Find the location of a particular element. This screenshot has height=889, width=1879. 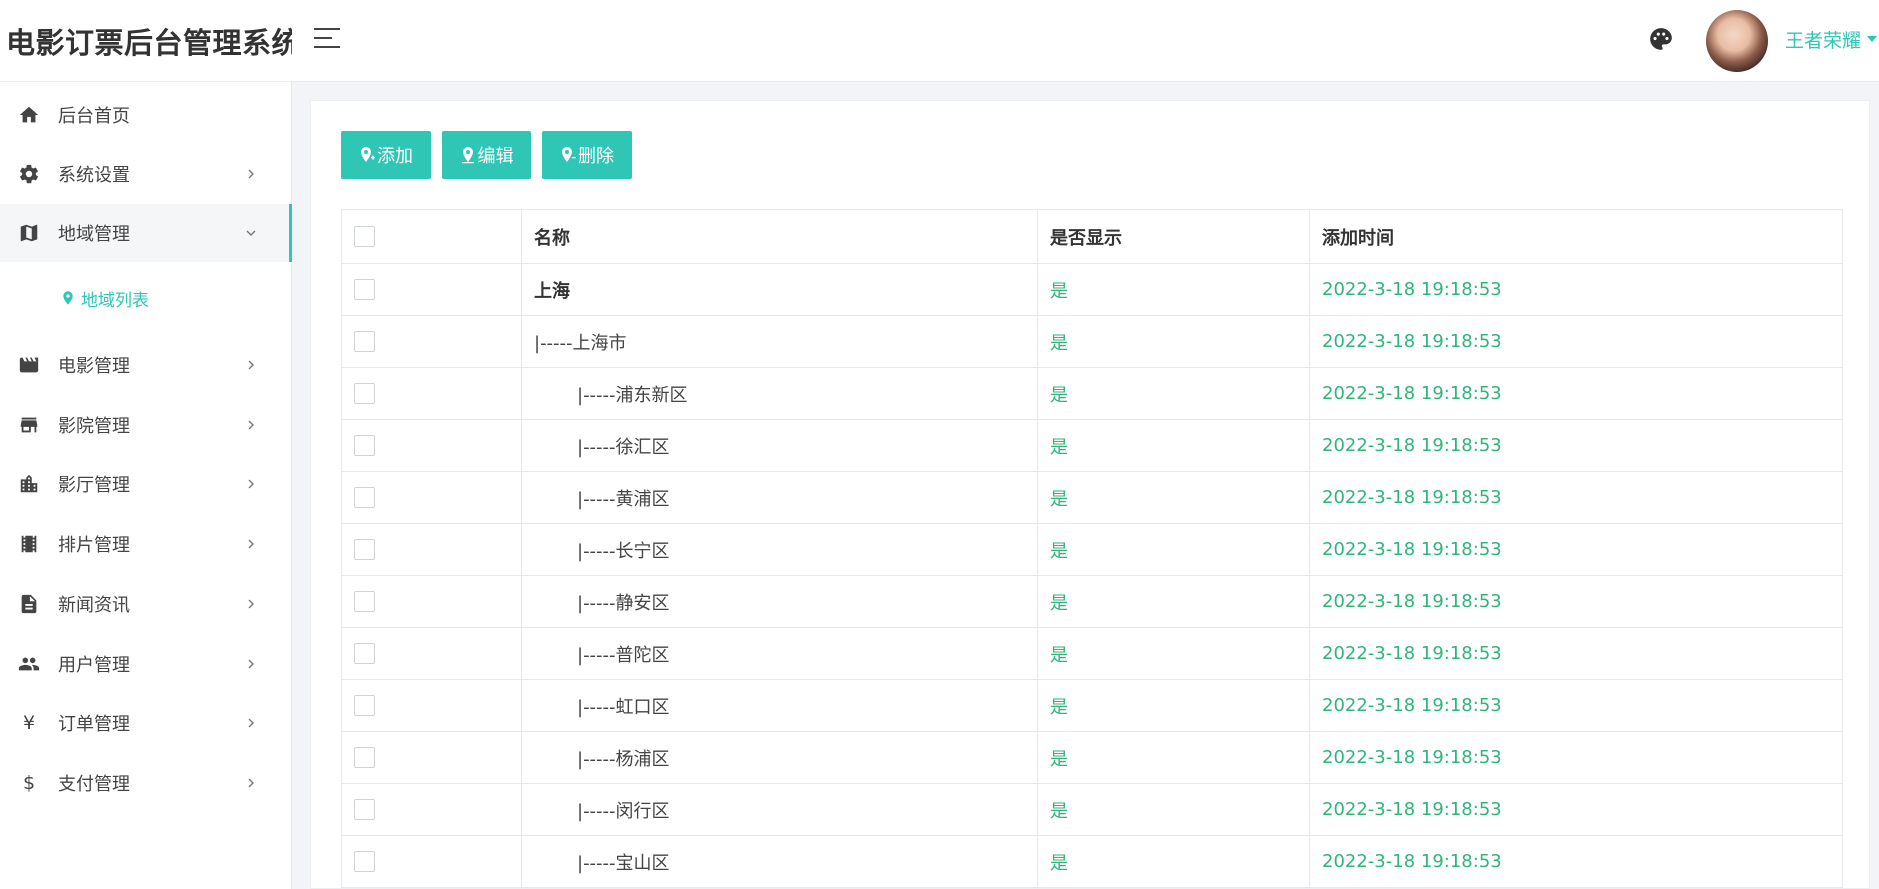

edit-button: 编辑 is located at coordinates (486, 155).